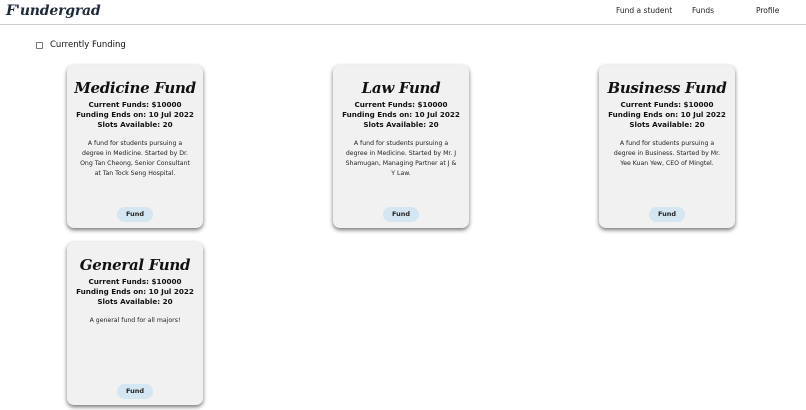 The width and height of the screenshot is (806, 410). I want to click on fund-card-description: A general fund for all majors!, so click(135, 320).